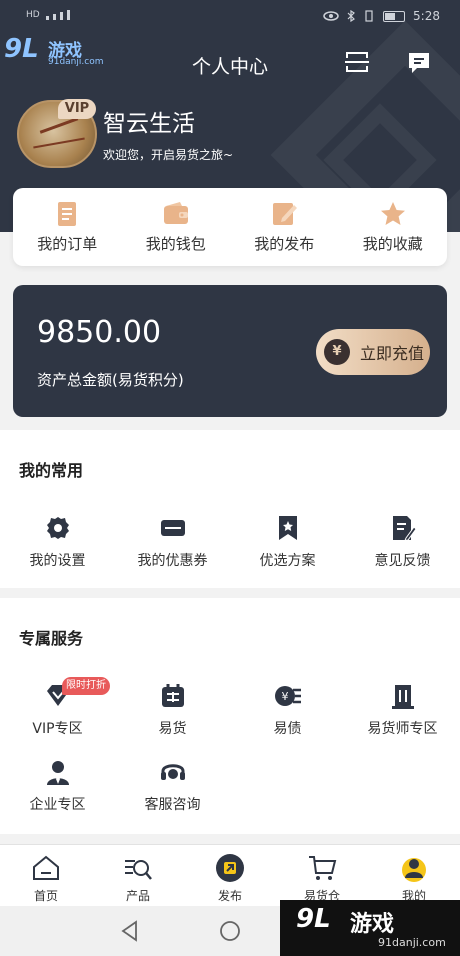  I want to click on tab-label: 首页, so click(45, 896).